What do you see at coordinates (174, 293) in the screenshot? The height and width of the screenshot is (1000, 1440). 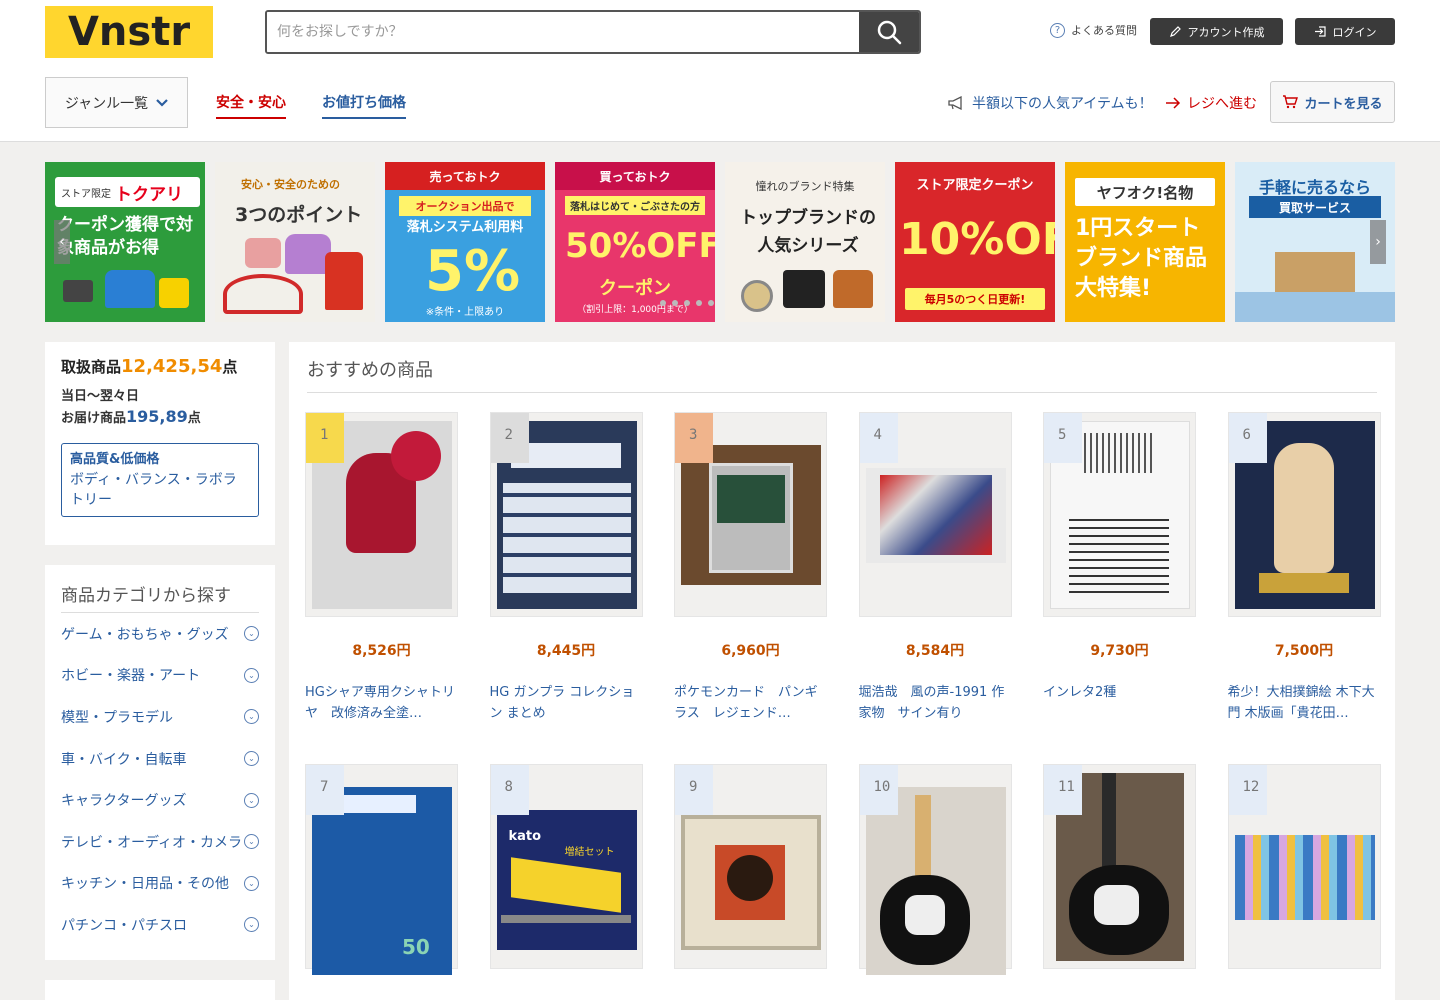 I see `mug-icon` at bounding box center [174, 293].